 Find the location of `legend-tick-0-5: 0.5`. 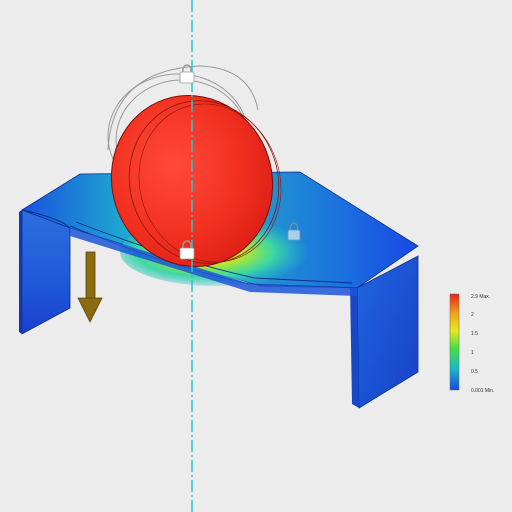

legend-tick-0-5: 0.5 is located at coordinates (474, 372).